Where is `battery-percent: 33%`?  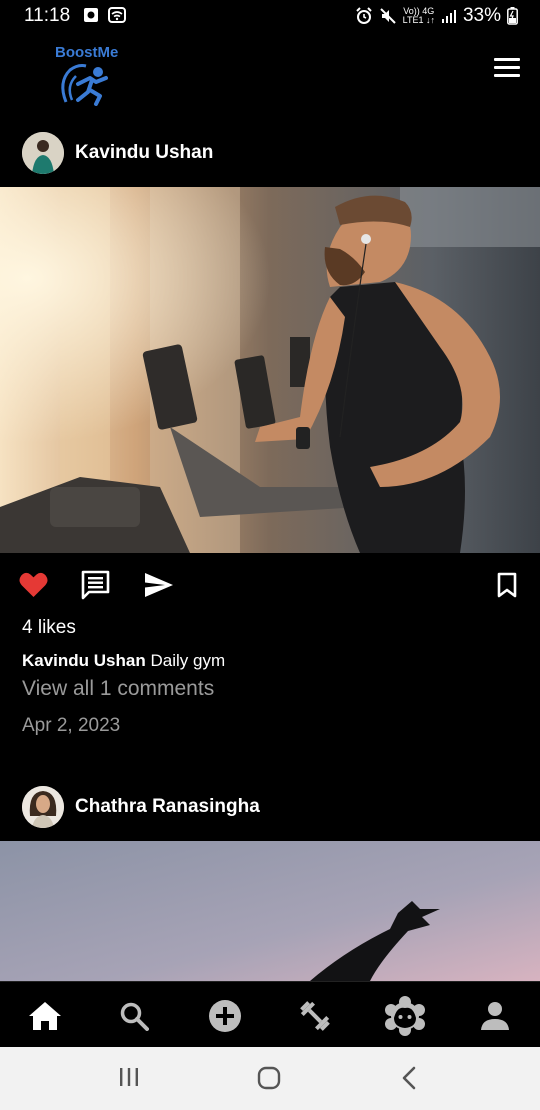 battery-percent: 33% is located at coordinates (481, 15).